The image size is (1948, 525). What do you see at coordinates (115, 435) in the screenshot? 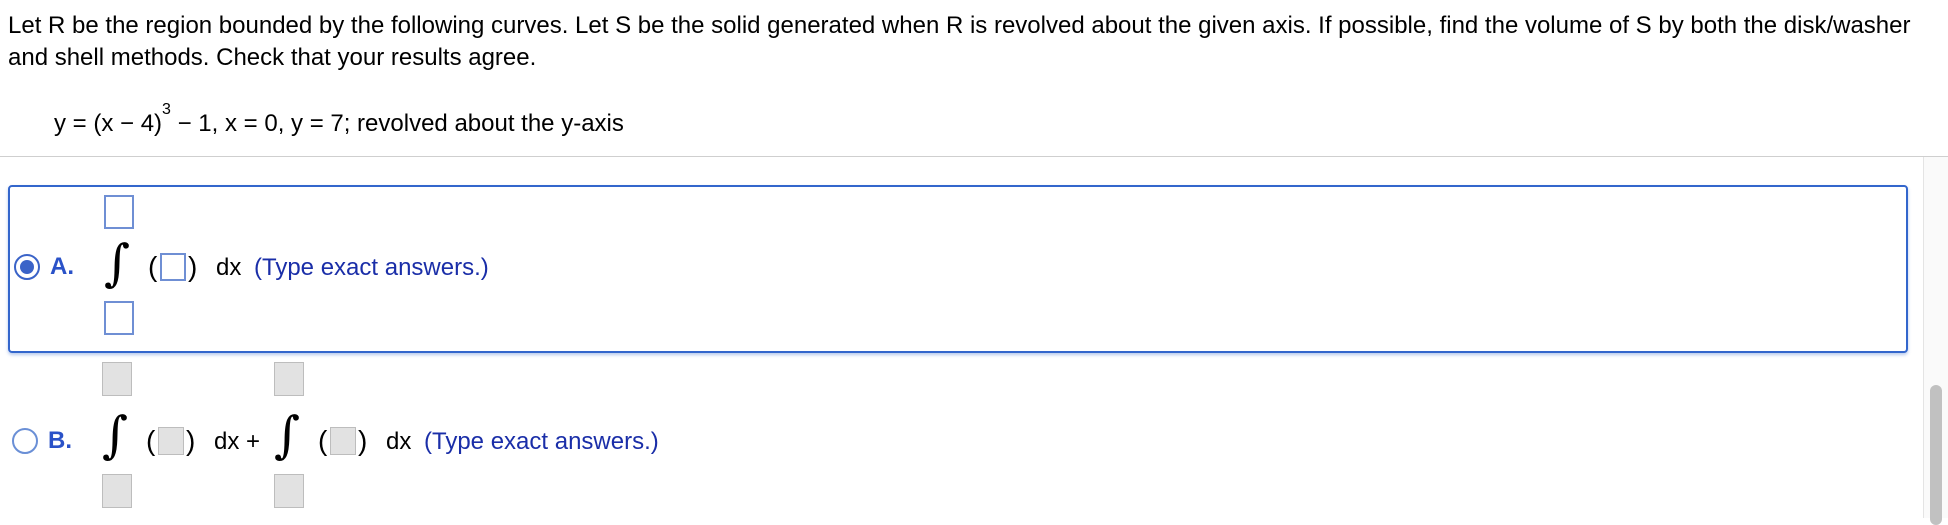
I see `integral-sign-1: ∫` at bounding box center [115, 435].